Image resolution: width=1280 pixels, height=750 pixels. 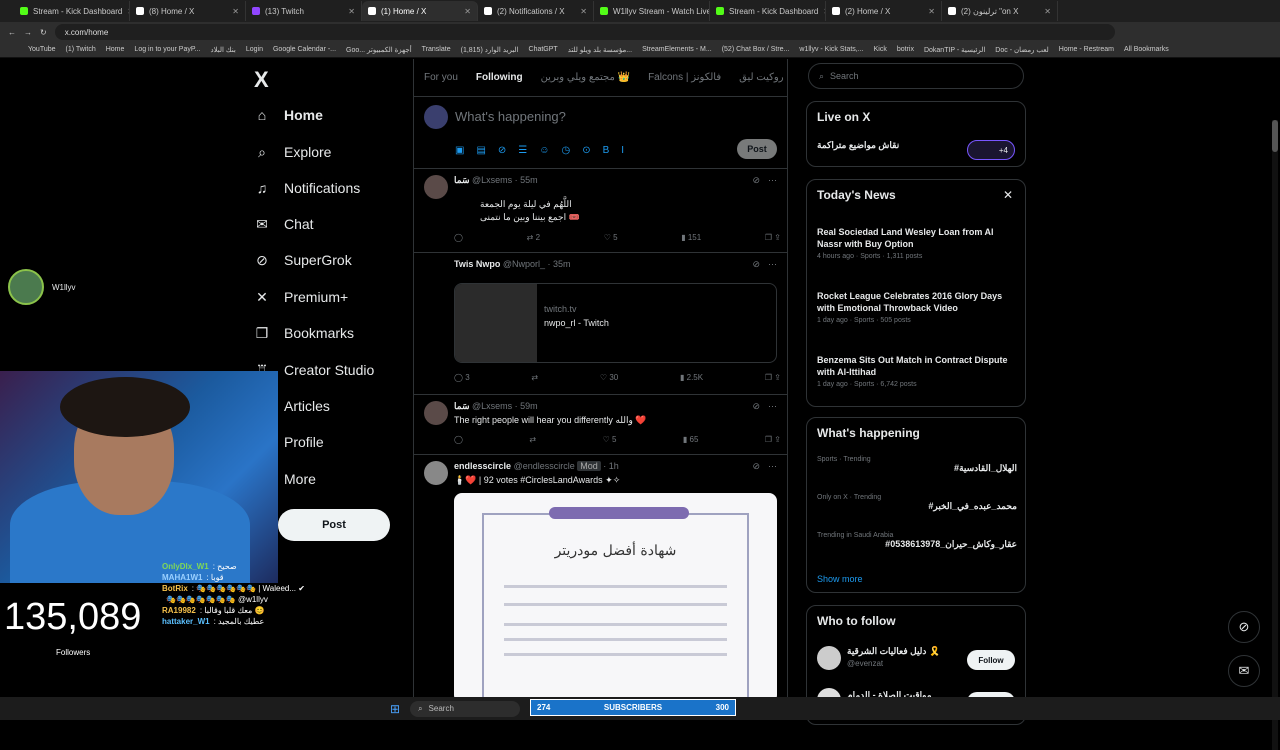 What do you see at coordinates (684, 77) in the screenshot?
I see `timeline-tab: Falcons | فالكونز` at bounding box center [684, 77].